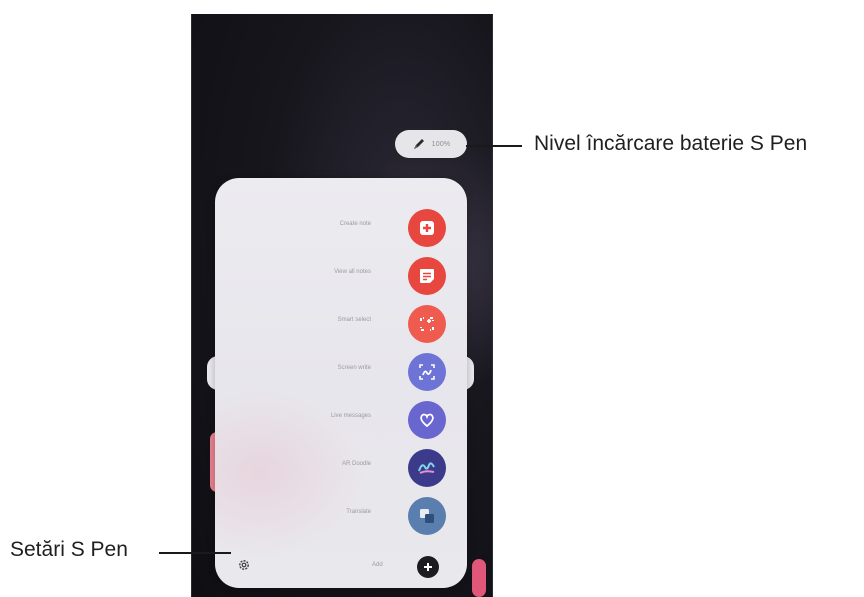 This screenshot has width=864, height=597. Describe the element at coordinates (427, 372) in the screenshot. I see `screen-write-icon` at that location.